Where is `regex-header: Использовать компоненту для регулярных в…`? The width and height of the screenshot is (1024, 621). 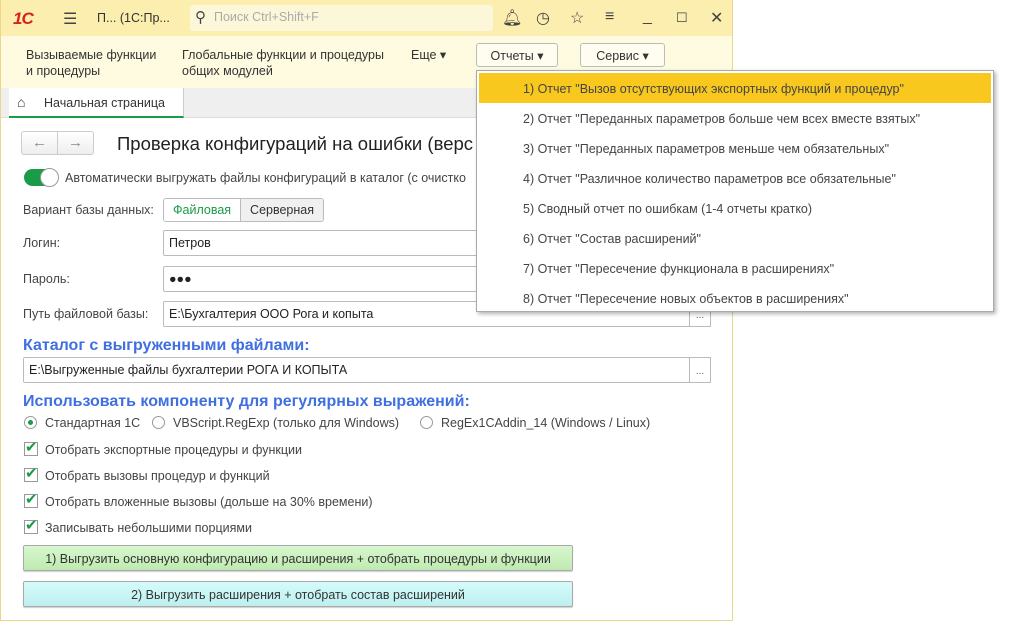 regex-header: Использовать компоненту для регулярных в… is located at coordinates (246, 401).